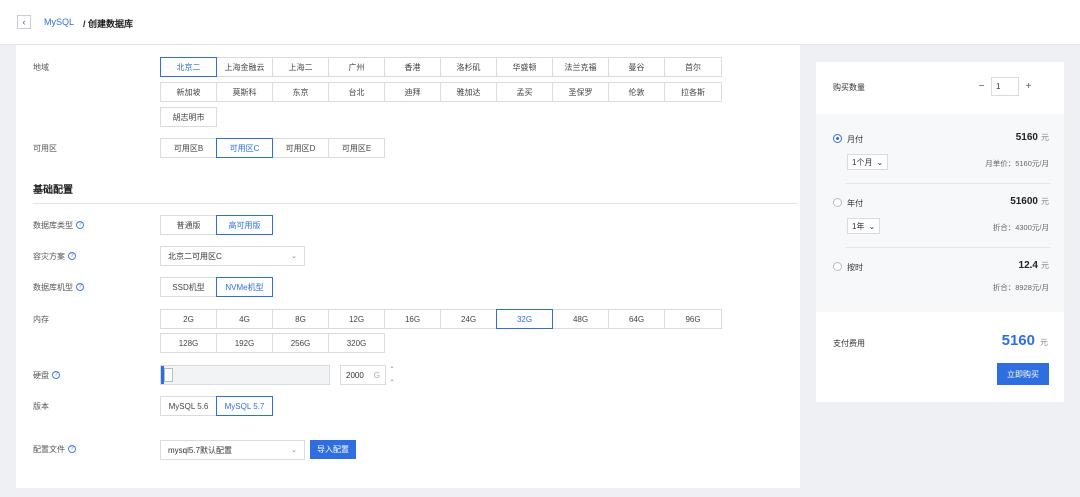  What do you see at coordinates (941, 216) in the screenshot?
I see `yearly-plan: 年付 51600 元 1年 ⌄ 折合：4300元/月` at bounding box center [941, 216].